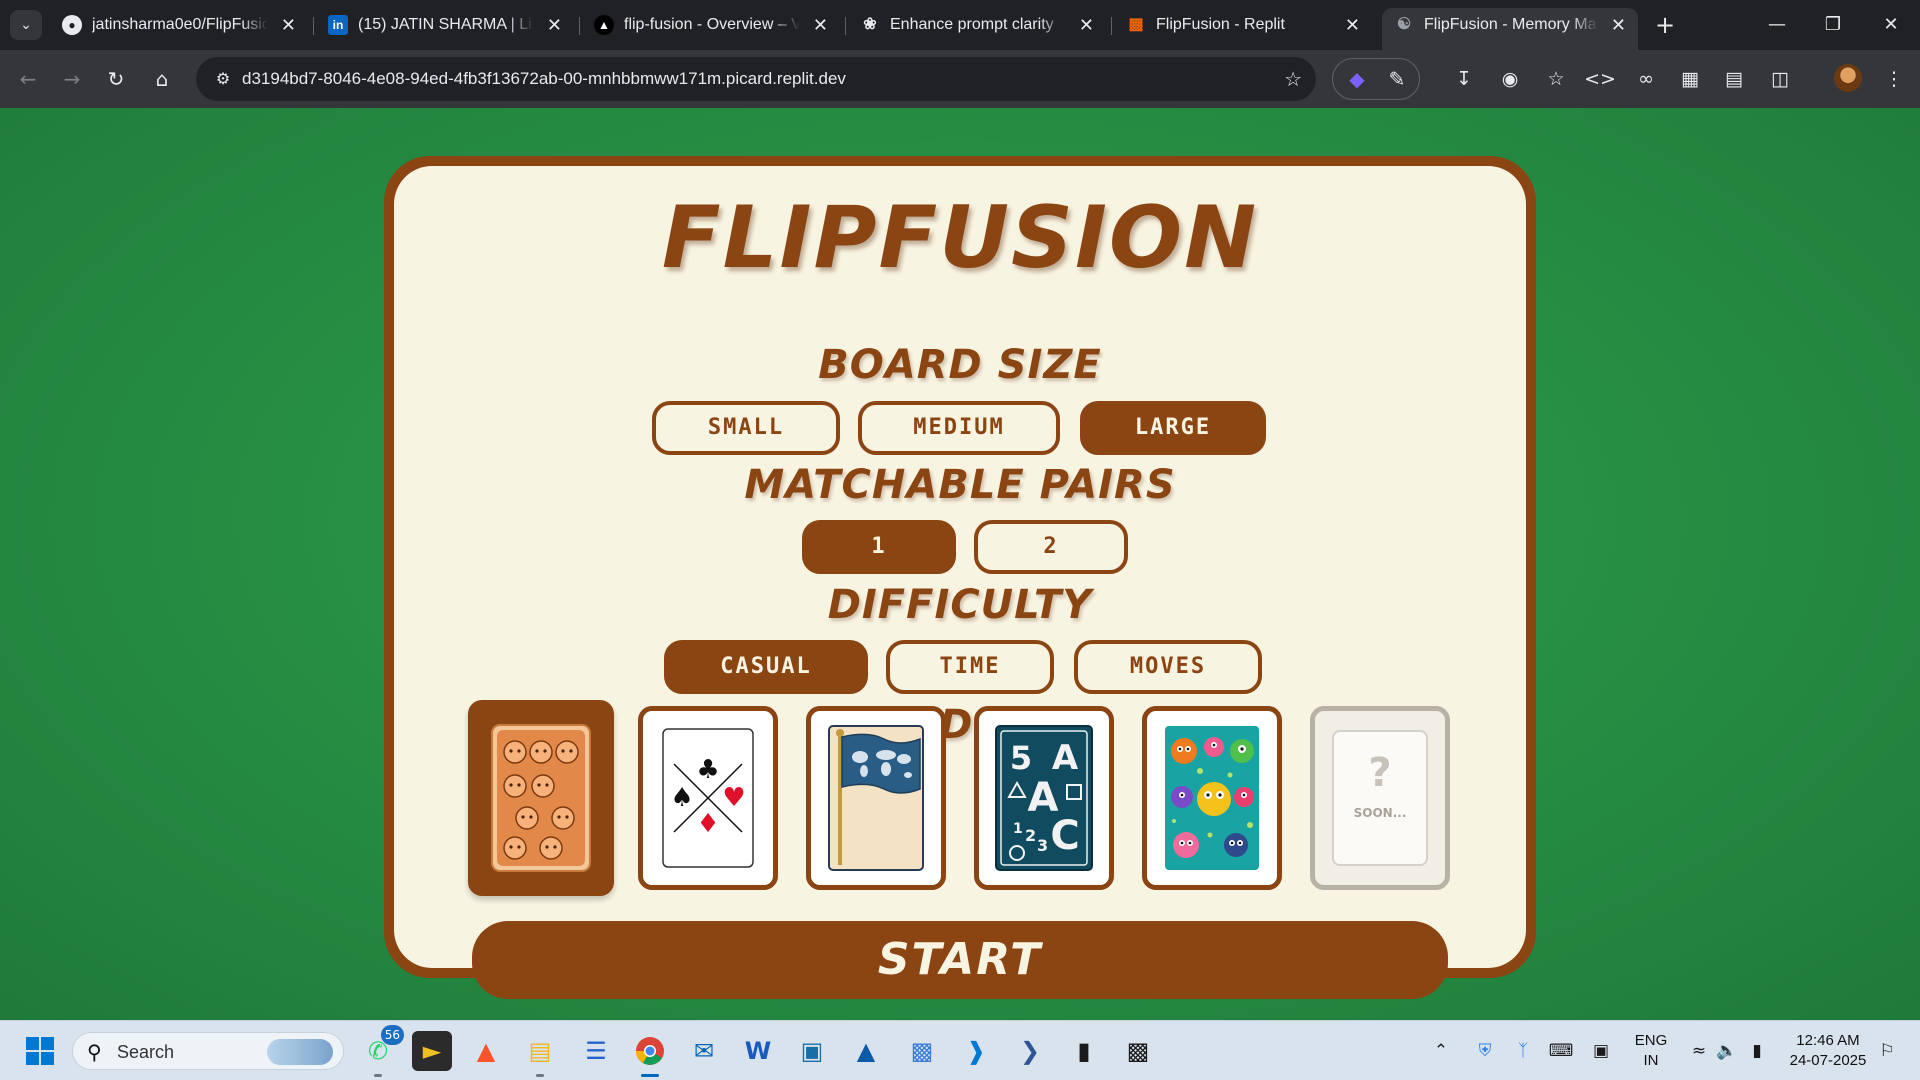 The image size is (1920, 1080). What do you see at coordinates (1441, 1050) in the screenshot?
I see `show-hidden-icons-button: ⌃` at bounding box center [1441, 1050].